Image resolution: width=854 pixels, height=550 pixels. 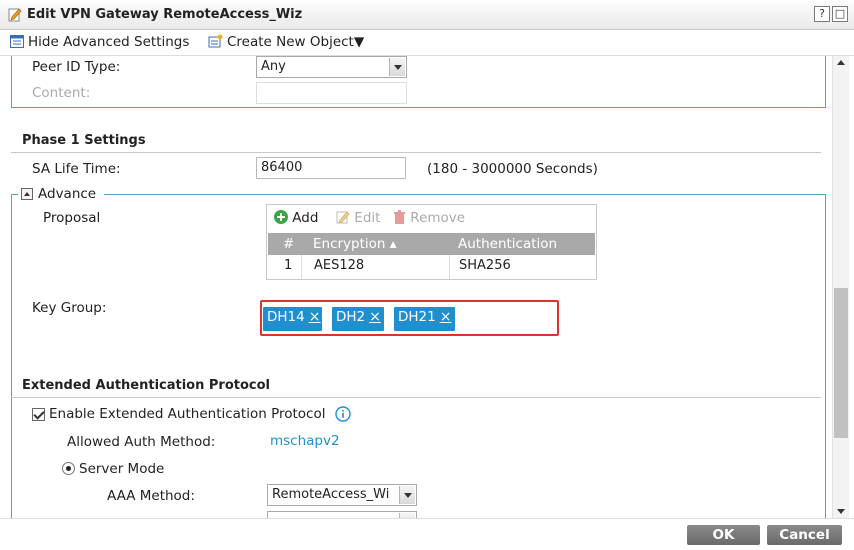 What do you see at coordinates (76, 169) in the screenshot?
I see `sa-life-time-label: SA Life Time:` at bounding box center [76, 169].